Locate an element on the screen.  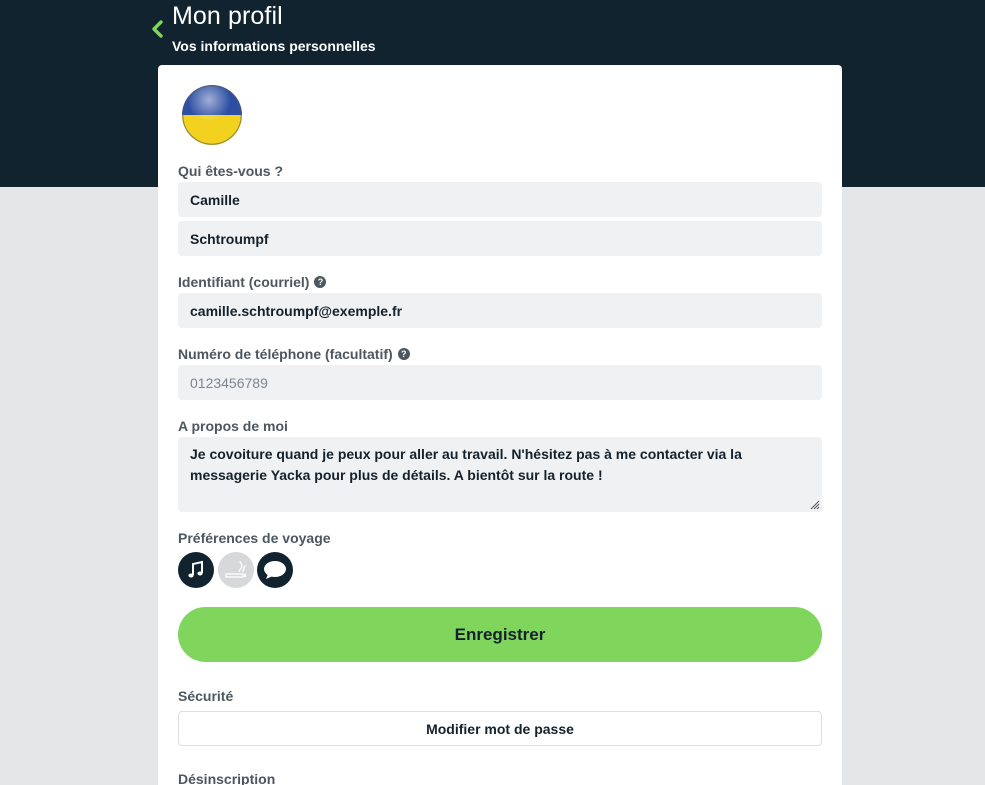
email-label: Identifiant (courriel) is located at coordinates (244, 282).